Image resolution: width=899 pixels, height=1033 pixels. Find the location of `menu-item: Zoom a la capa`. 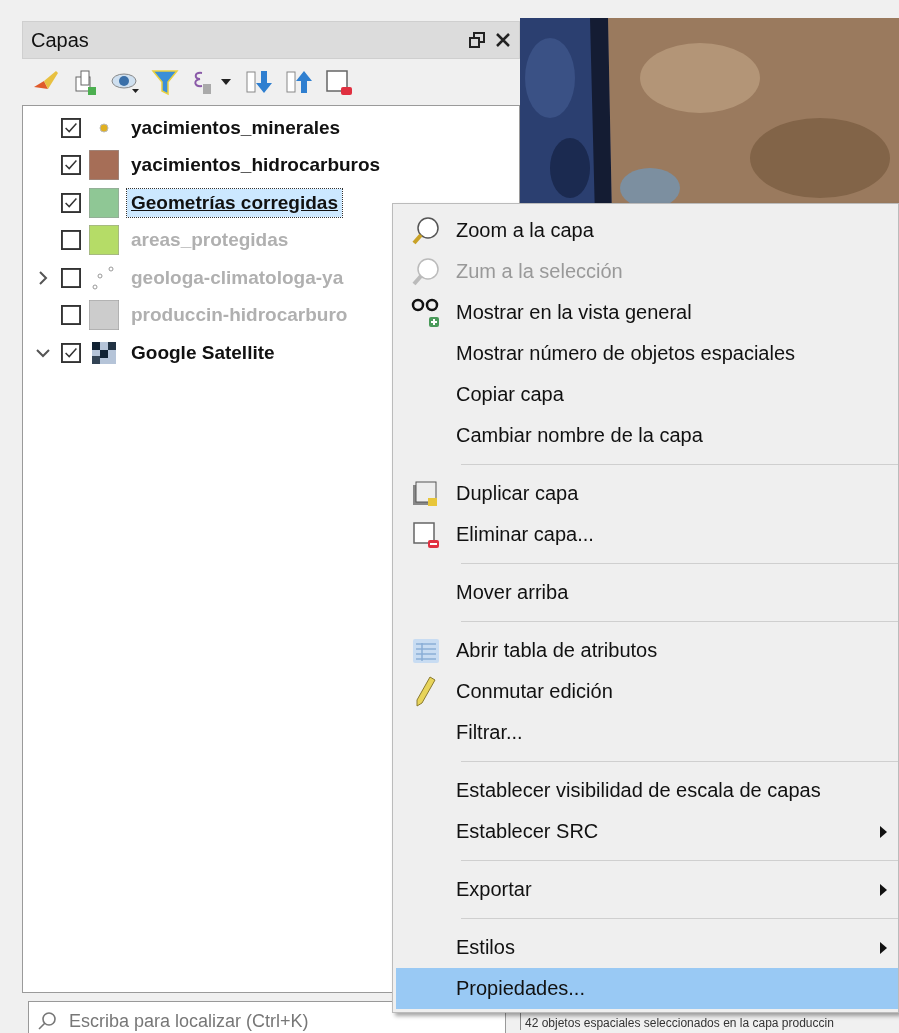

menu-item: Zoom a la capa is located at coordinates (647, 230).